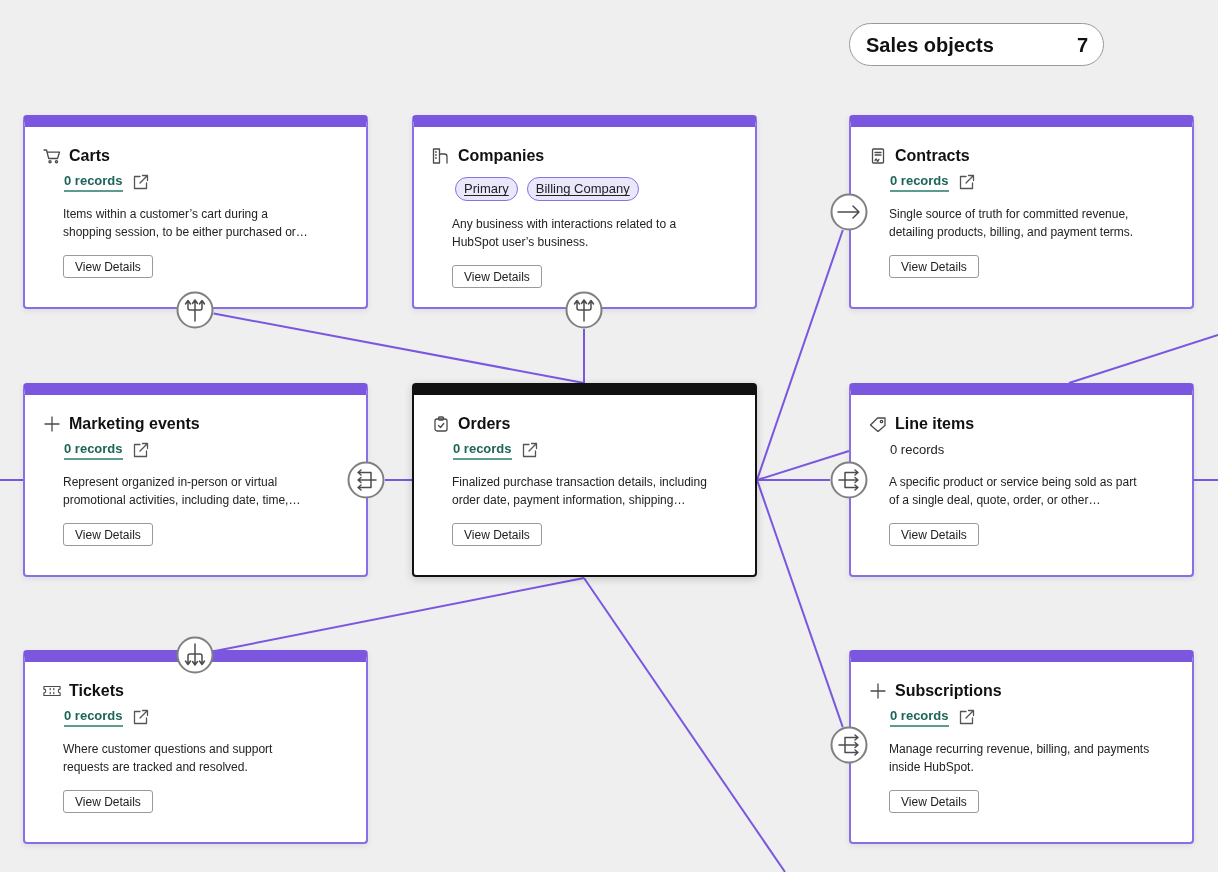 The image size is (1218, 872). Describe the element at coordinates (96, 691) in the screenshot. I see `card-title: Tickets` at that location.